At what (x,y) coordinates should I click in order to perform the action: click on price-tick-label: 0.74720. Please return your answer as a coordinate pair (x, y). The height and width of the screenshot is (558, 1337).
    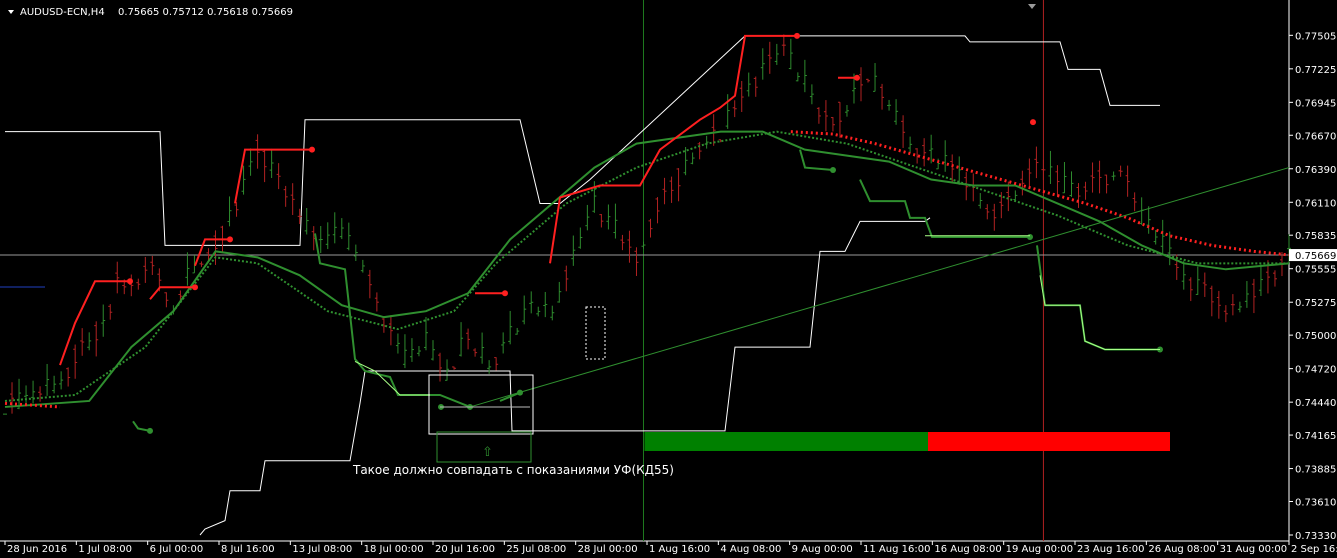
    Looking at the image, I should click on (1315, 370).